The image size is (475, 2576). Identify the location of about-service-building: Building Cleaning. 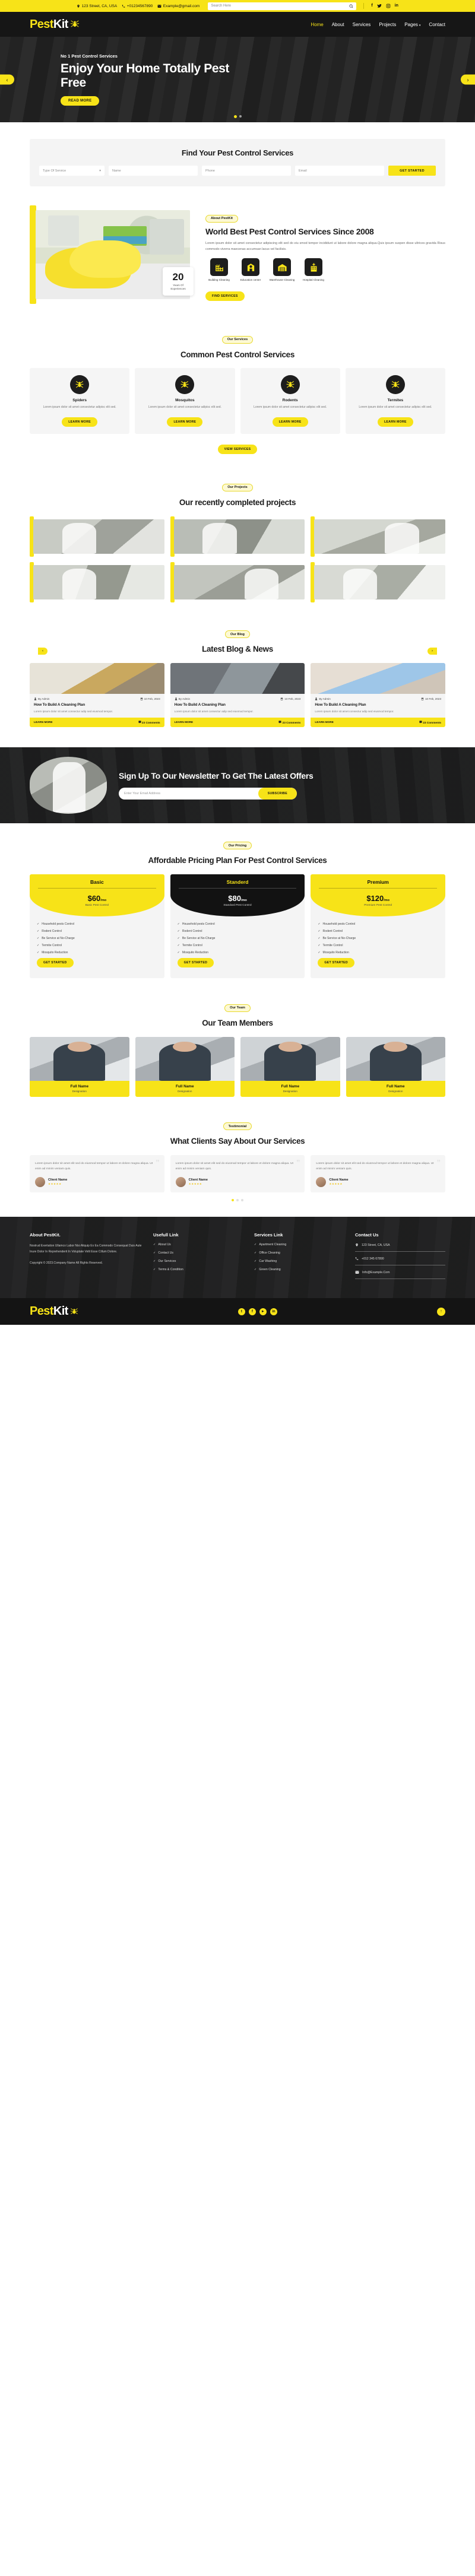
(219, 270).